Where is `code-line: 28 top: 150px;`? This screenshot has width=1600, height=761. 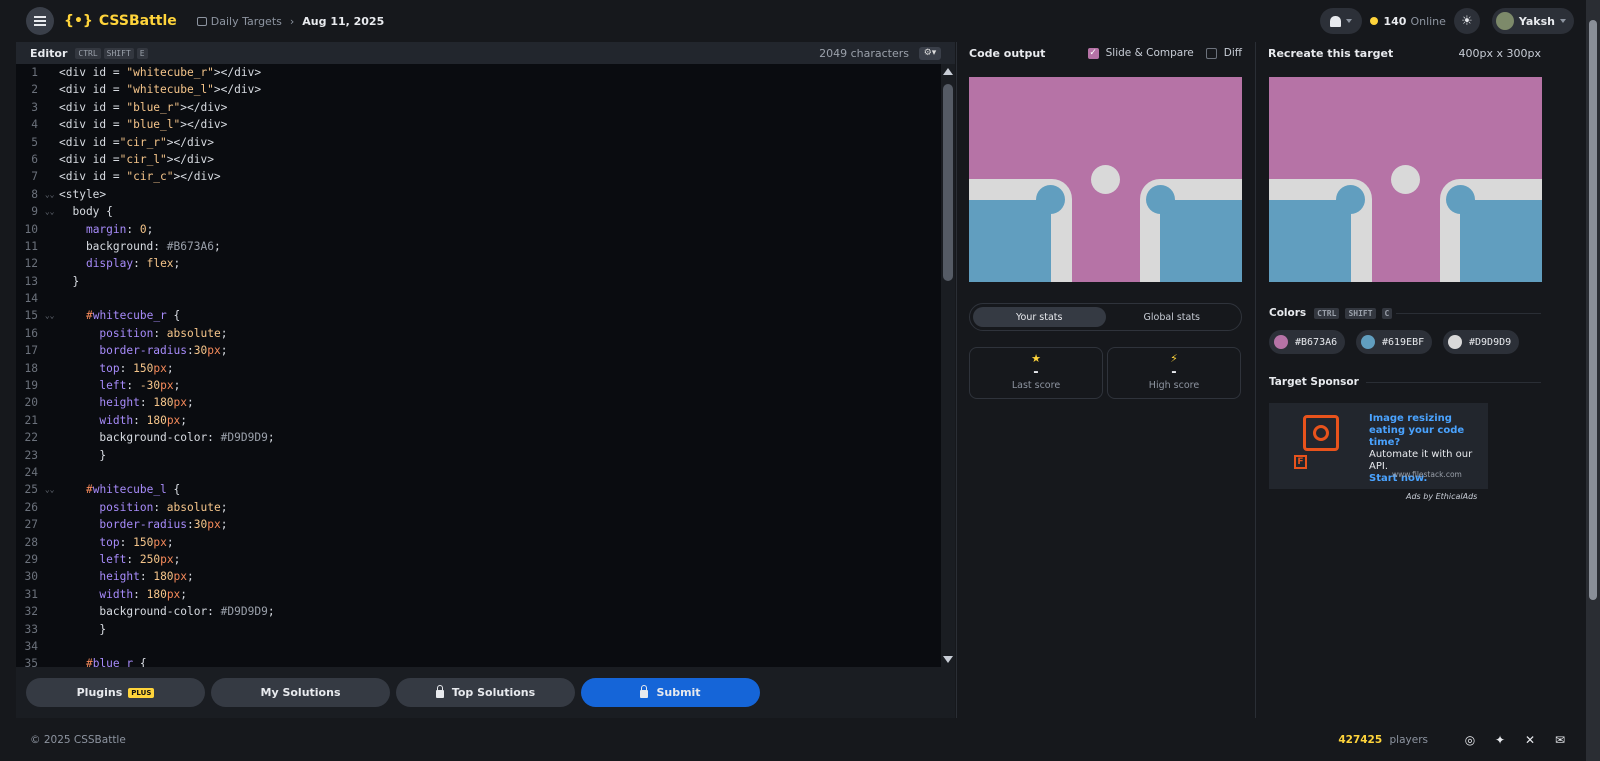
code-line: 28 top: 150px; is located at coordinates (478, 542).